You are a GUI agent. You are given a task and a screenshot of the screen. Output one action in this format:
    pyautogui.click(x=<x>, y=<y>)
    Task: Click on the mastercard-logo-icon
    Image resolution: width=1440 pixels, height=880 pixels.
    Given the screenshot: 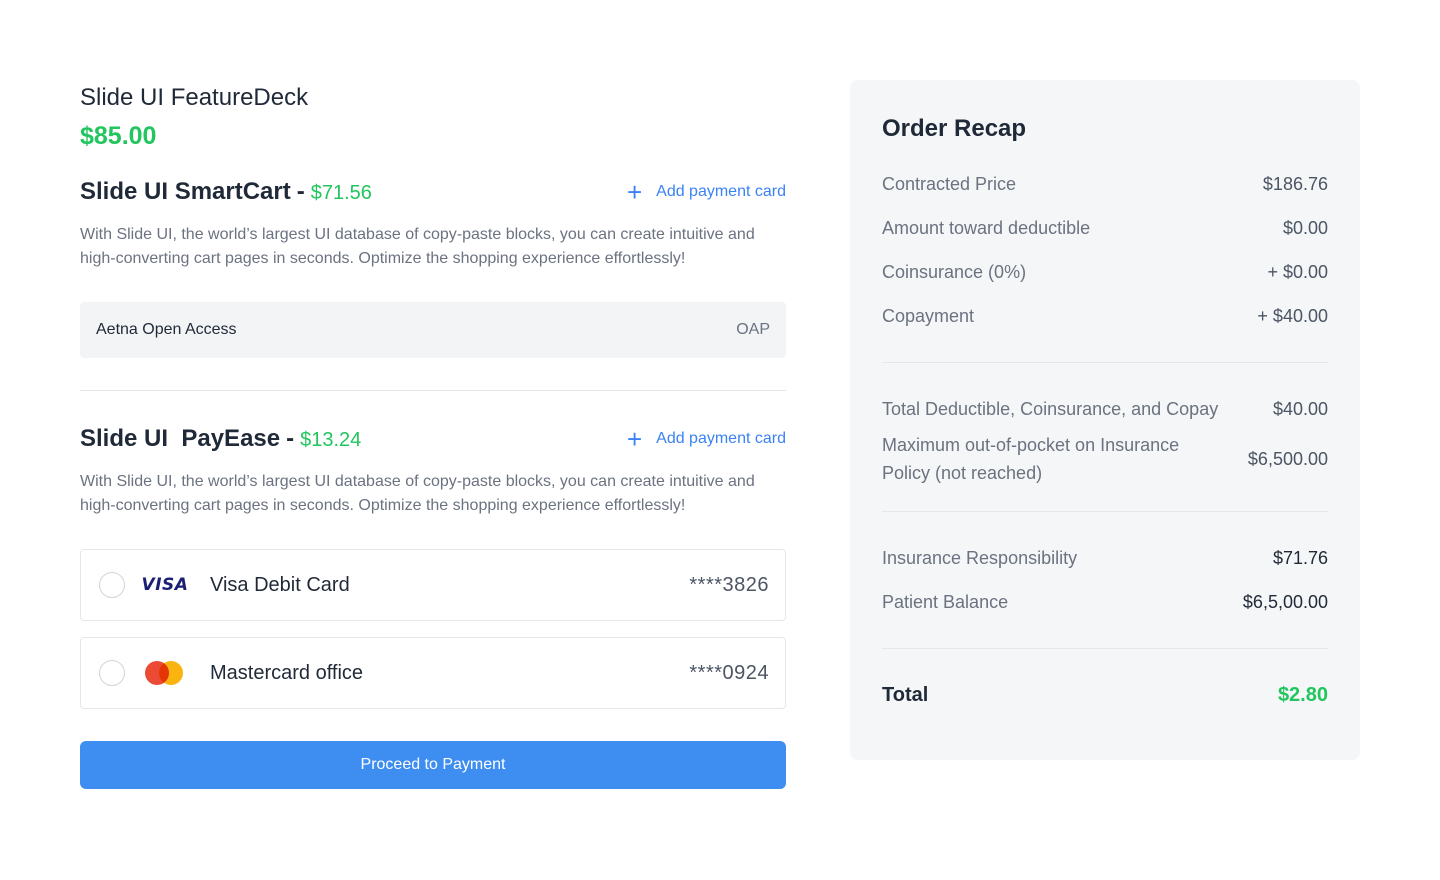 What is the action you would take?
    pyautogui.click(x=165, y=673)
    